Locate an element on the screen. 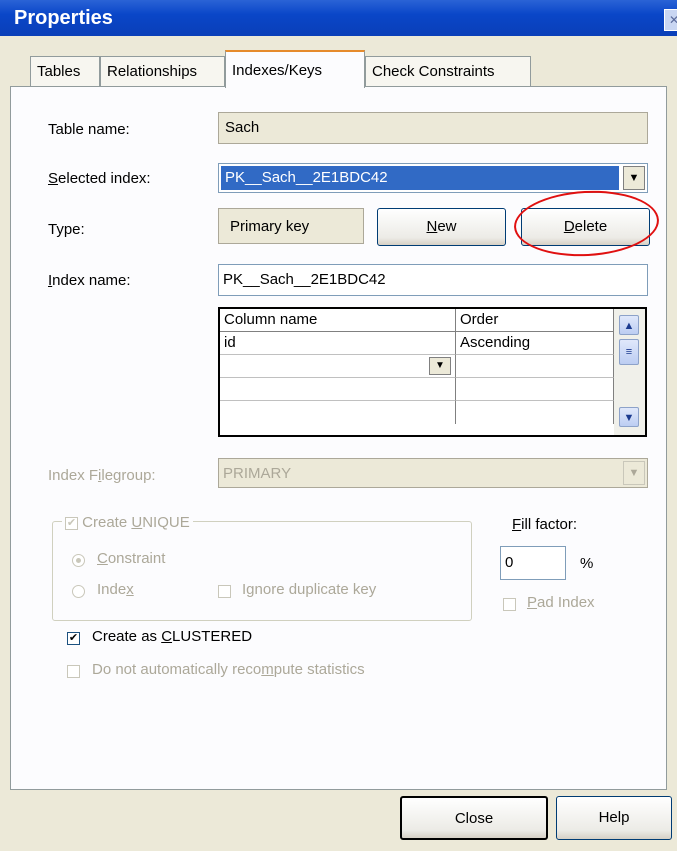 The height and width of the screenshot is (851, 677). create-clustered-checkbox: ✔ is located at coordinates (73, 638).